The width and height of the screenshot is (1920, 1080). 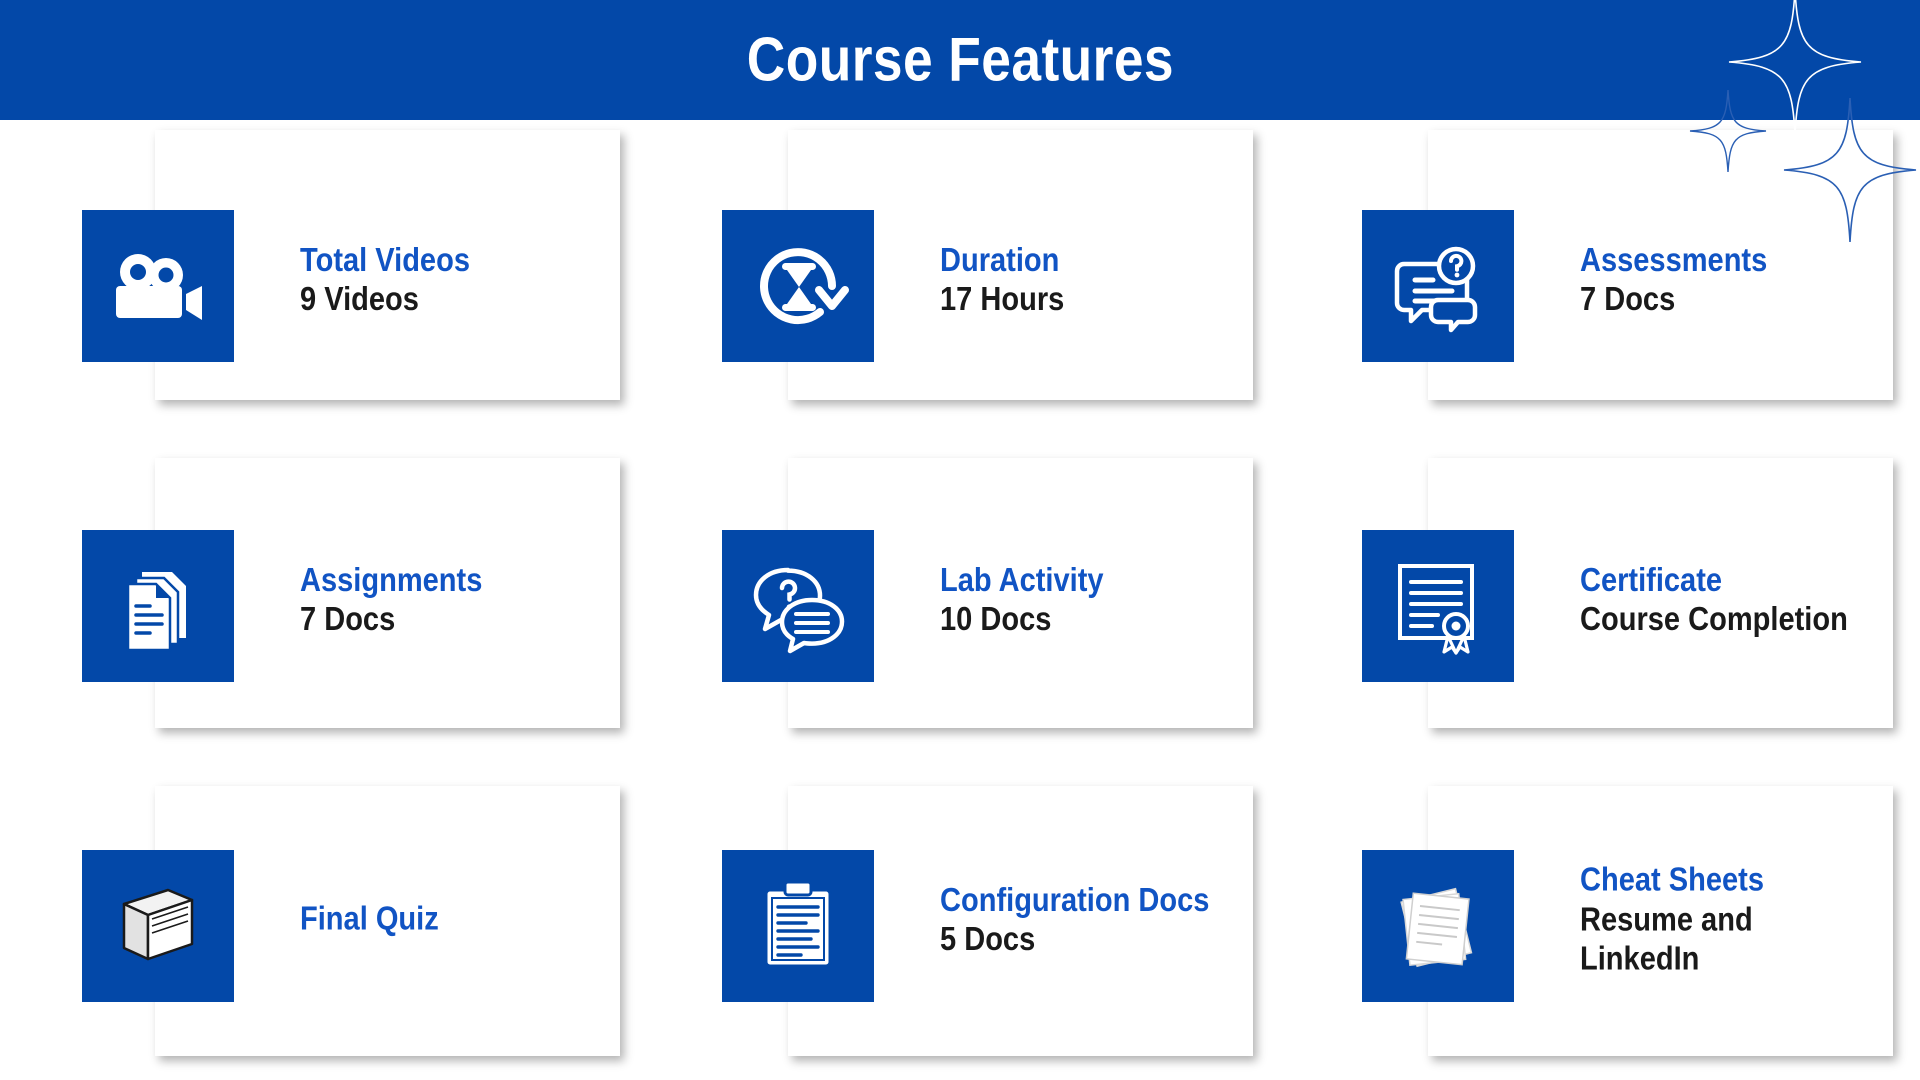 I want to click on feature-card-text: Certificate Course Completion, so click(x=1745, y=599).